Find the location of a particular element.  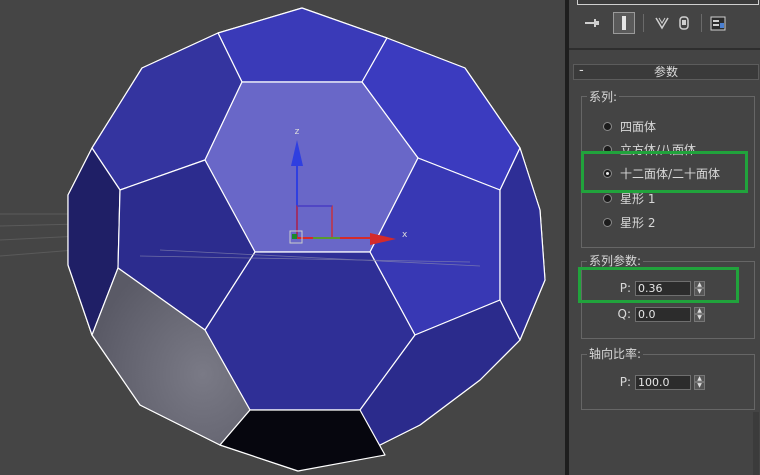

axis-p-spinner: ▲ ▼ is located at coordinates (699, 382).